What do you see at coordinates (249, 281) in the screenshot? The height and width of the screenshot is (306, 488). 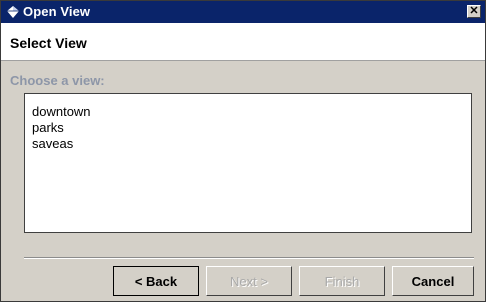 I see `next-button: Next >` at bounding box center [249, 281].